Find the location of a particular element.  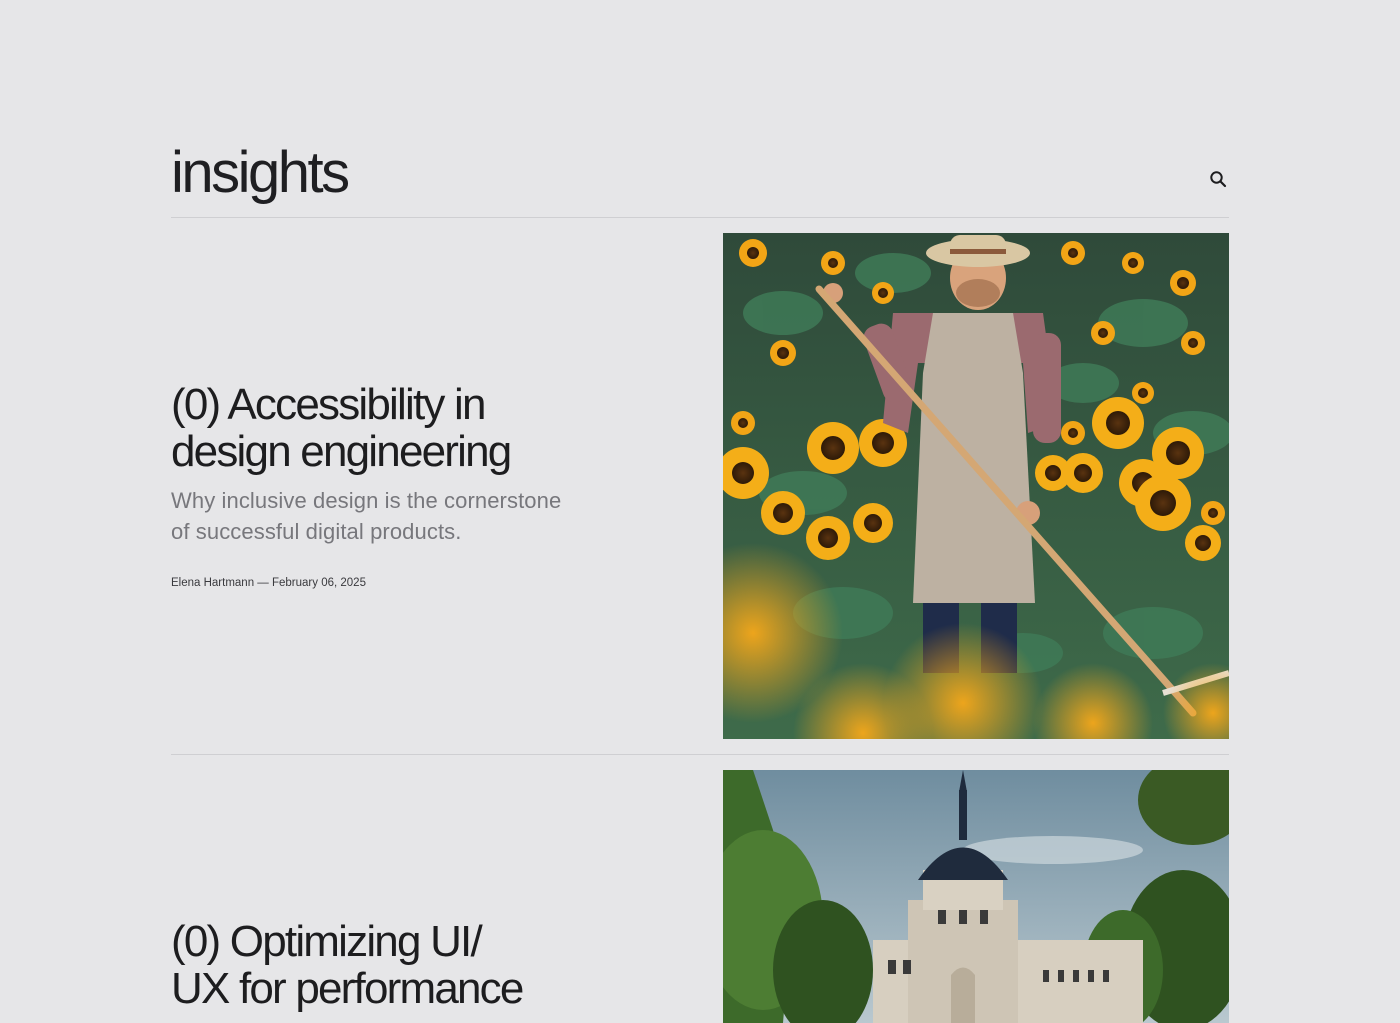

search-icon is located at coordinates (1218, 179).